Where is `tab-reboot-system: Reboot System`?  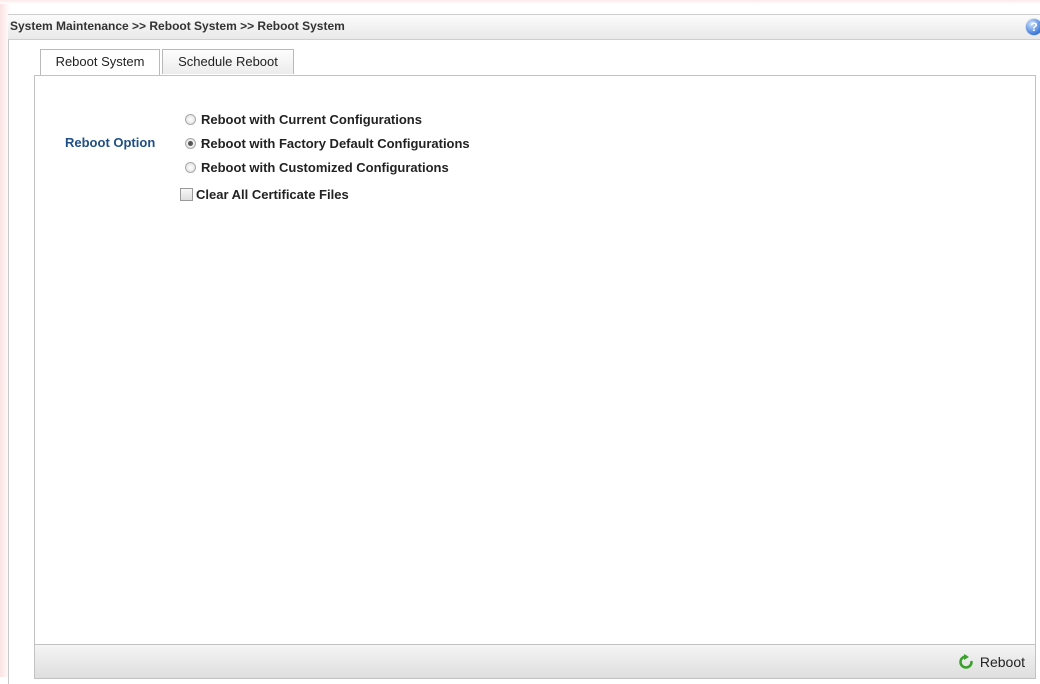
tab-reboot-system: Reboot System is located at coordinates (100, 62).